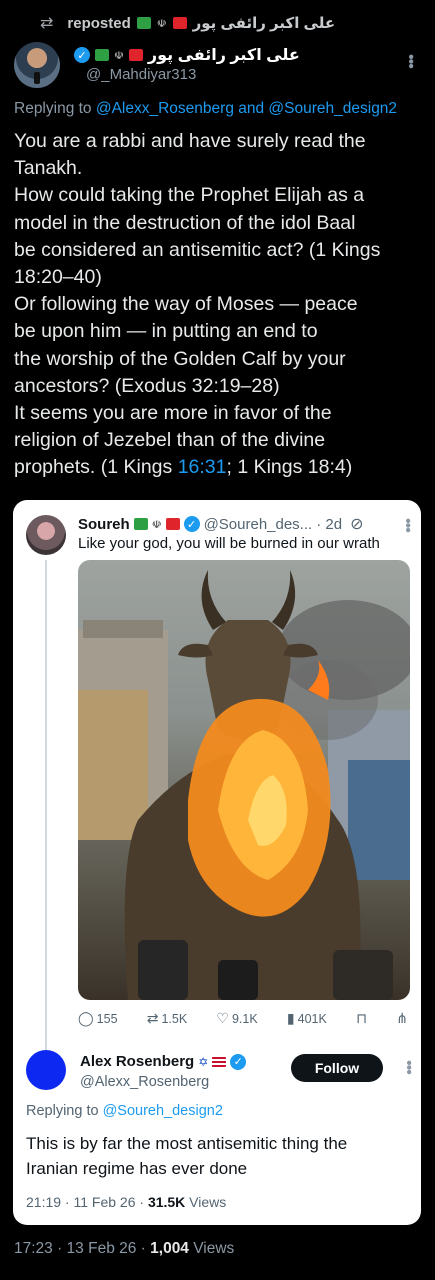  I want to click on quoted-actions: ◯ 155 ⇄ 1.5K ♡ 9.1K ▮ 401K ⊓ ⋔, so click(243, 1018).